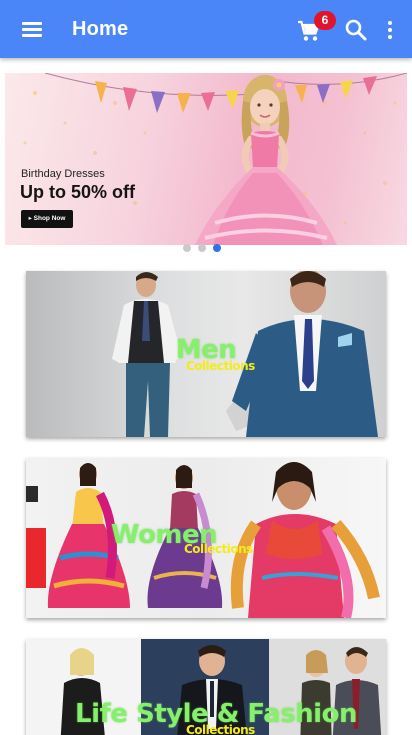 Image resolution: width=412 pixels, height=735 pixels. Describe the element at coordinates (77, 192) in the screenshot. I see `banner-headline: Up to 50% off` at that location.